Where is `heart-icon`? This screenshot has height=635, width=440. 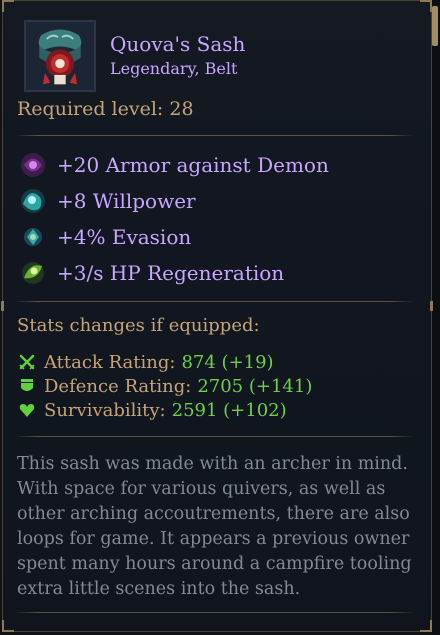 heart-icon is located at coordinates (27, 410).